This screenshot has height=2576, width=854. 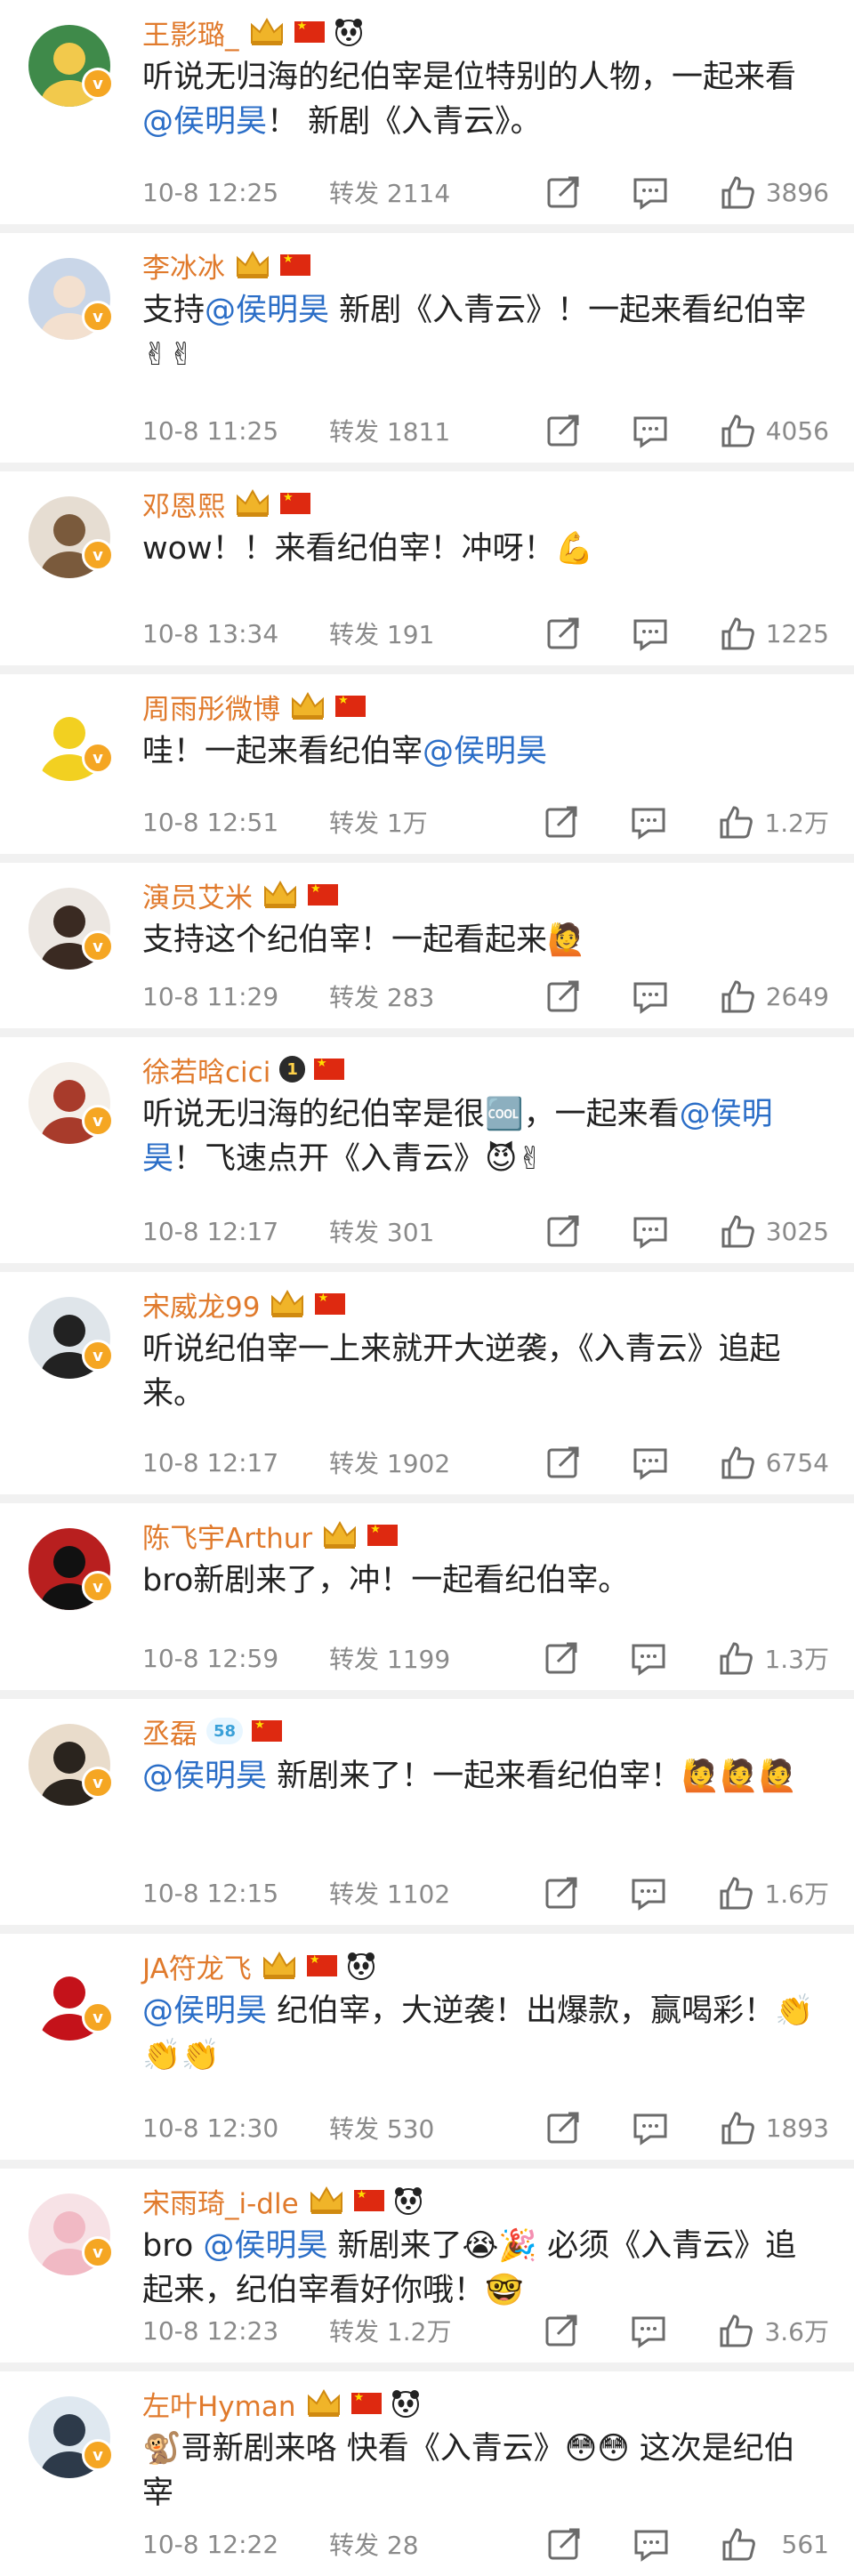 I want to click on username: 李冰冰, so click(x=183, y=266).